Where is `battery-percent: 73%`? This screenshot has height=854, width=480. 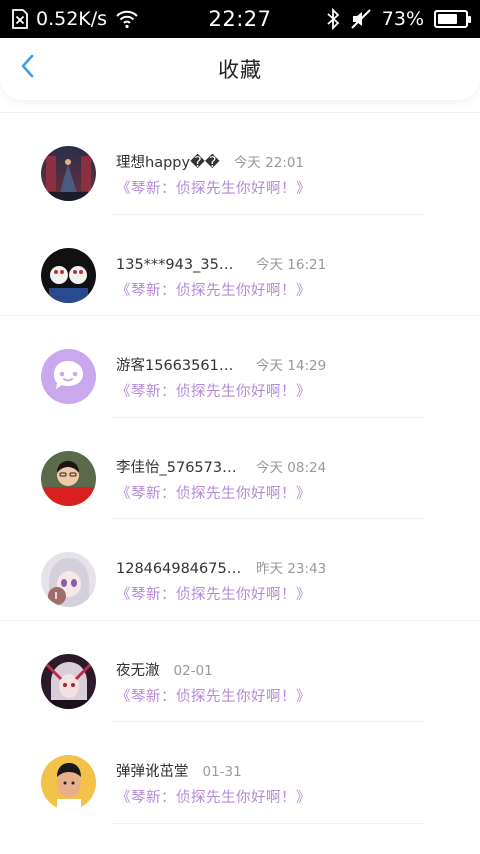
battery-percent: 73% is located at coordinates (402, 19).